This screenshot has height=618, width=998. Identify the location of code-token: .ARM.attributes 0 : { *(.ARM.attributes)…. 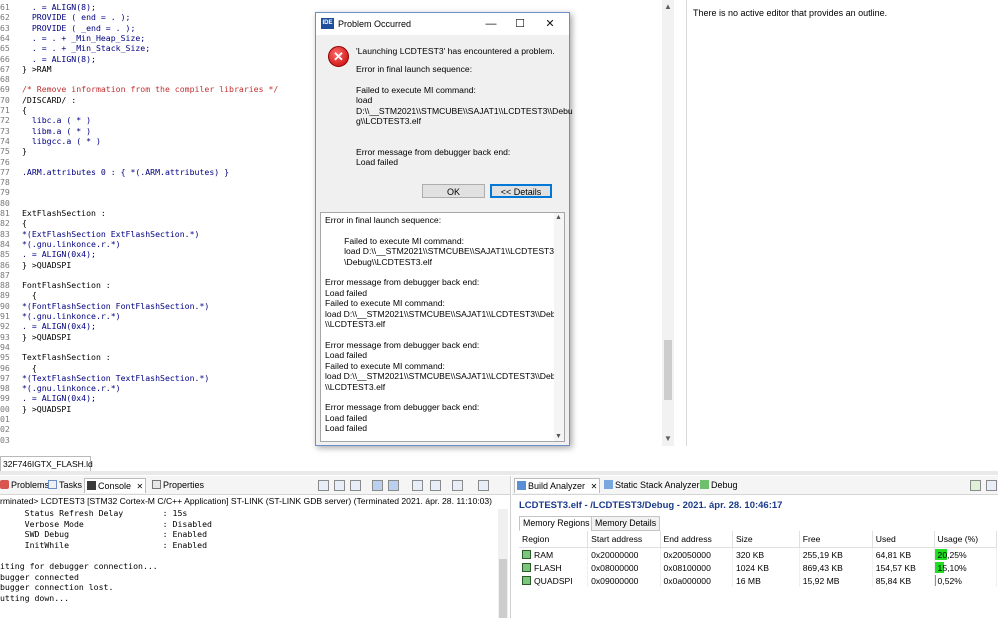
(126, 171).